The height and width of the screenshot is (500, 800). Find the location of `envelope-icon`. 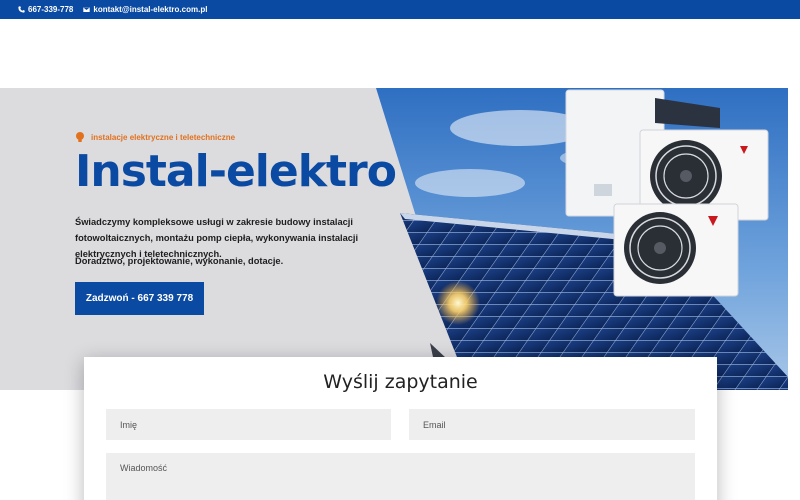

envelope-icon is located at coordinates (87, 9).